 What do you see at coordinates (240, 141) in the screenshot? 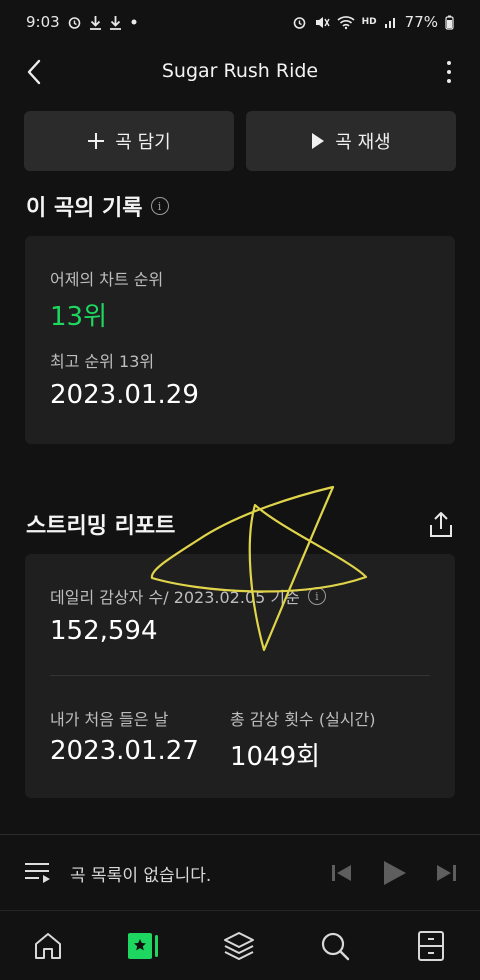
I see `action-row: 곡 담기 곡 재생` at bounding box center [240, 141].